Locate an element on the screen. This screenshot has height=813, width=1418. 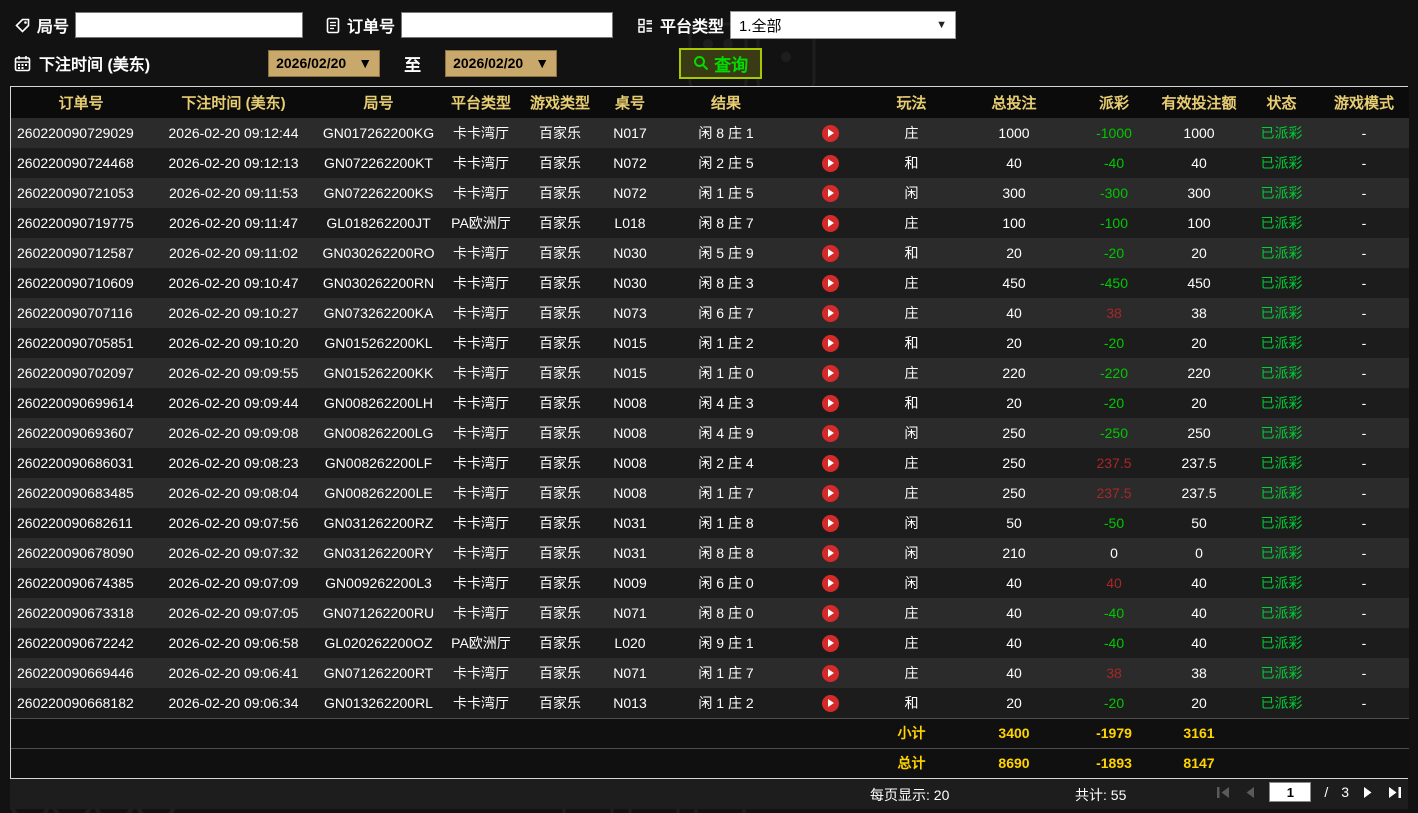
valid-bet-cell: 450 is located at coordinates (1199, 283).